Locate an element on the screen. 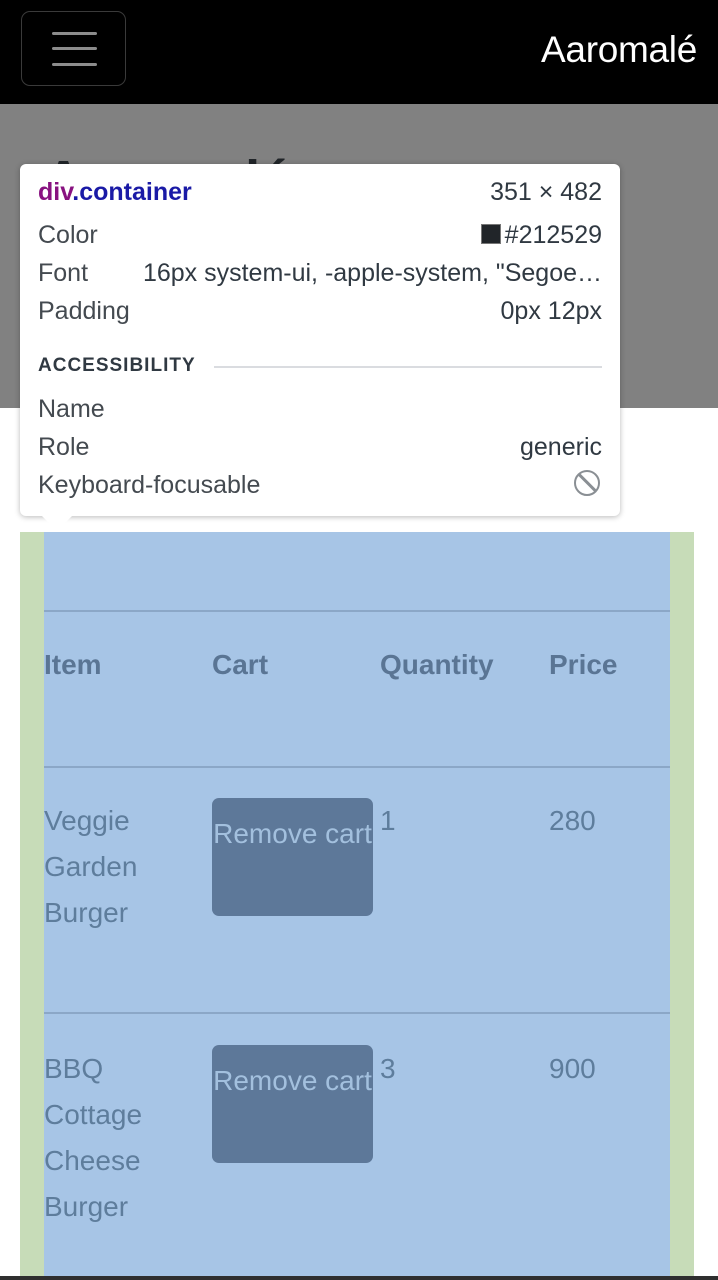 Image resolution: width=718 pixels, height=1280 pixels. header-bottom-border is located at coordinates (357, 767).